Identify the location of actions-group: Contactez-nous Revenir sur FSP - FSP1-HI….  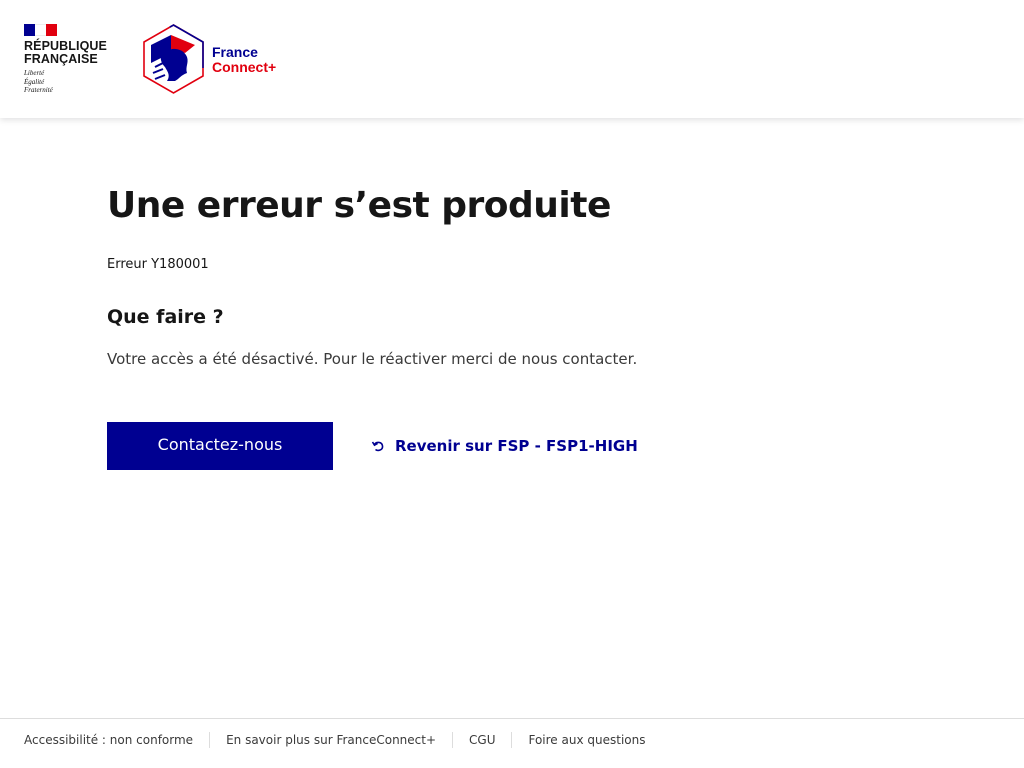
(372, 446).